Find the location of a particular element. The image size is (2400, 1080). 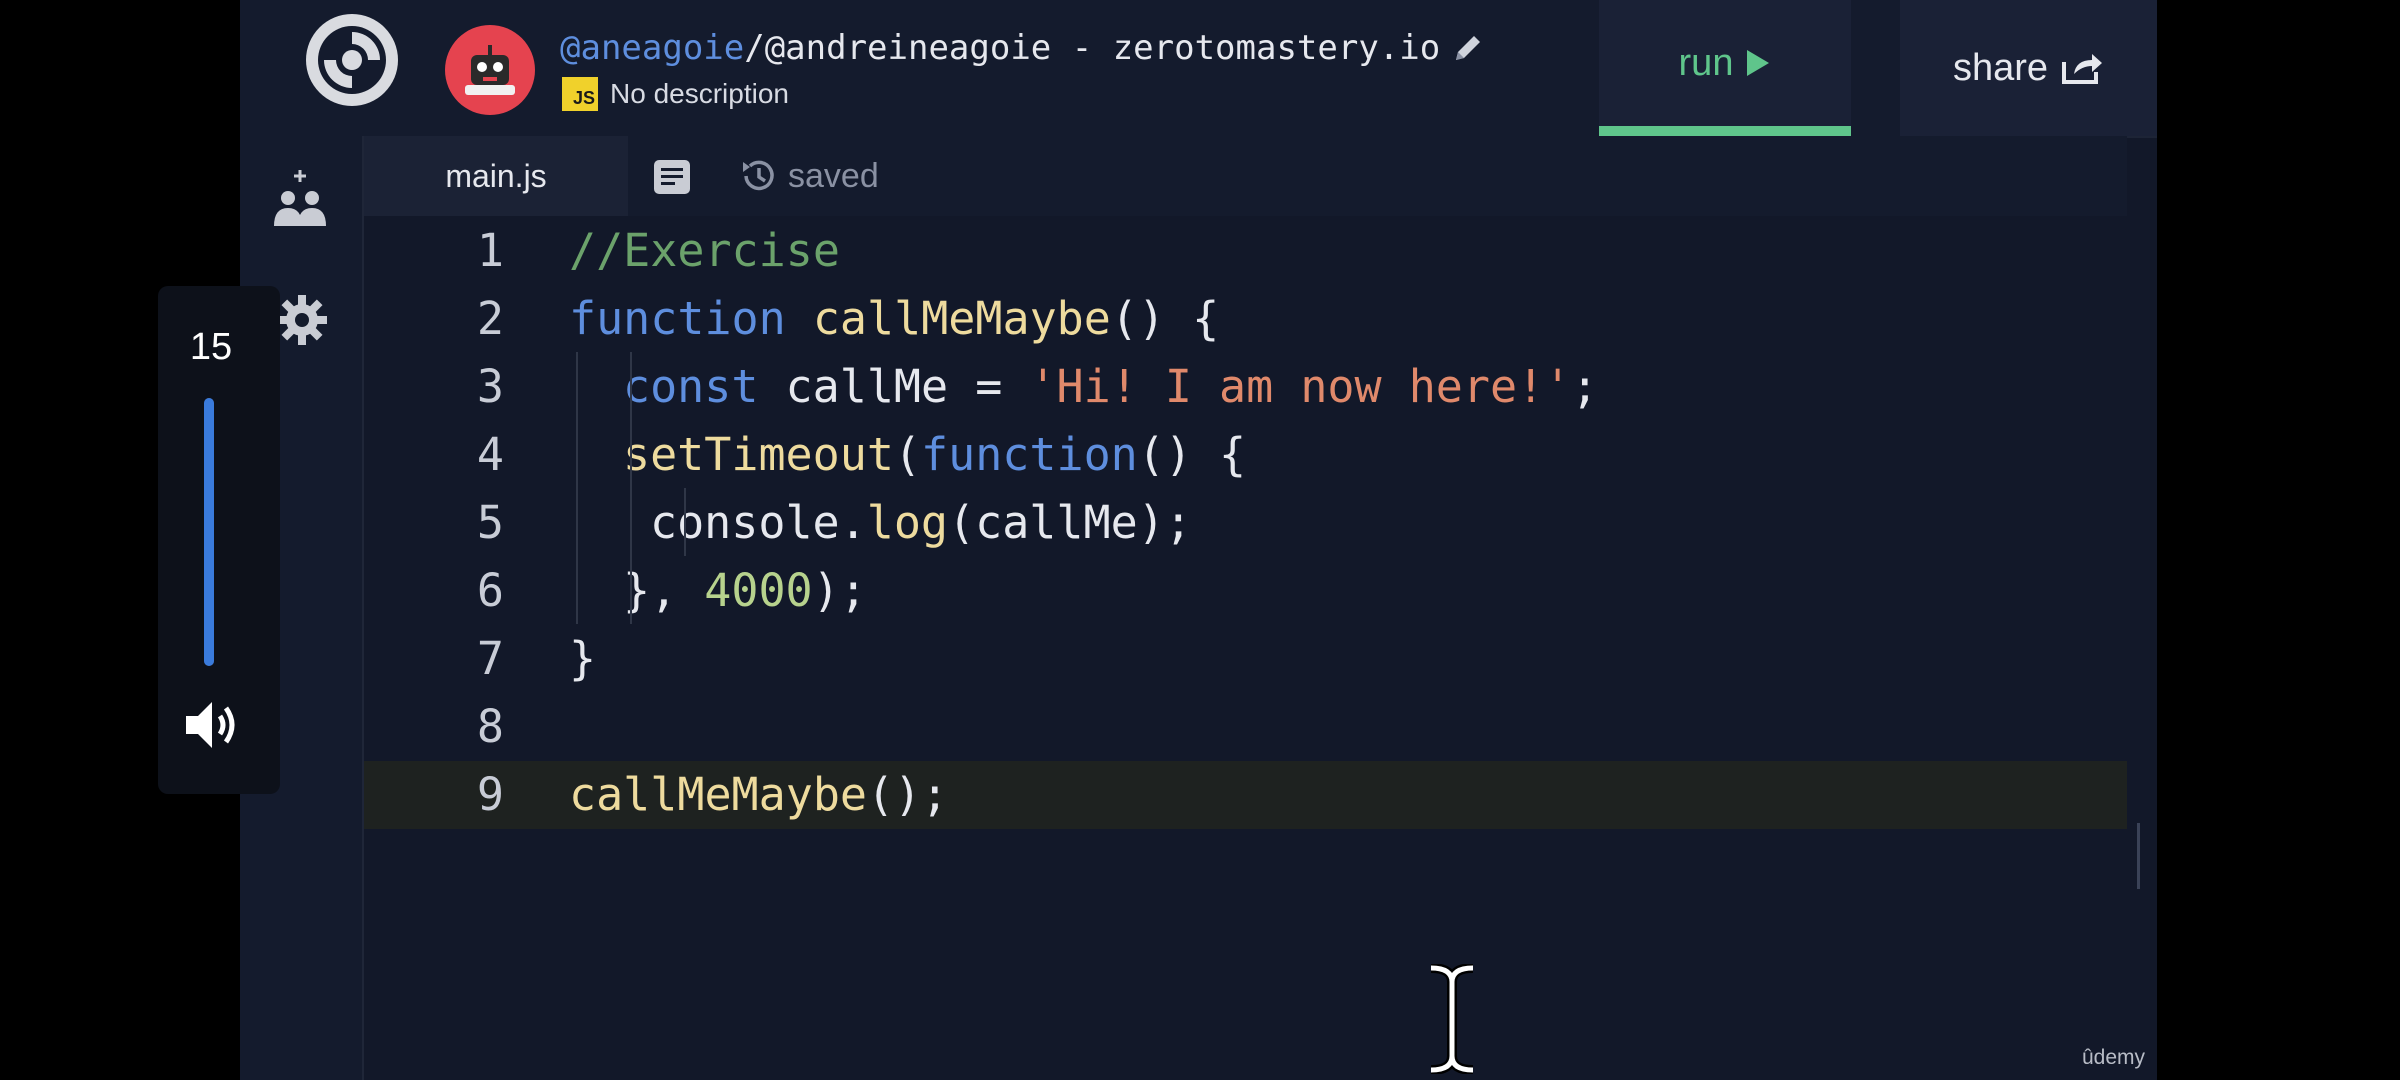

code-line: 7} is located at coordinates (1214, 658).